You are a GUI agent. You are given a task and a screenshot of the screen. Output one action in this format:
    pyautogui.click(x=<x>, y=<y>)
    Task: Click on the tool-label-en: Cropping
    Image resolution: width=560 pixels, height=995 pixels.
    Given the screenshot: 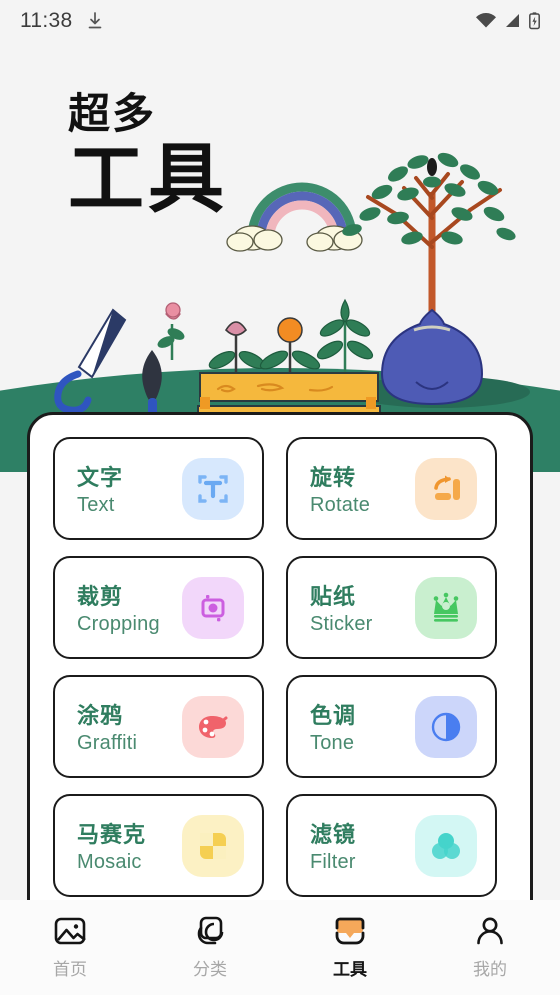 What is the action you would take?
    pyautogui.click(x=118, y=624)
    